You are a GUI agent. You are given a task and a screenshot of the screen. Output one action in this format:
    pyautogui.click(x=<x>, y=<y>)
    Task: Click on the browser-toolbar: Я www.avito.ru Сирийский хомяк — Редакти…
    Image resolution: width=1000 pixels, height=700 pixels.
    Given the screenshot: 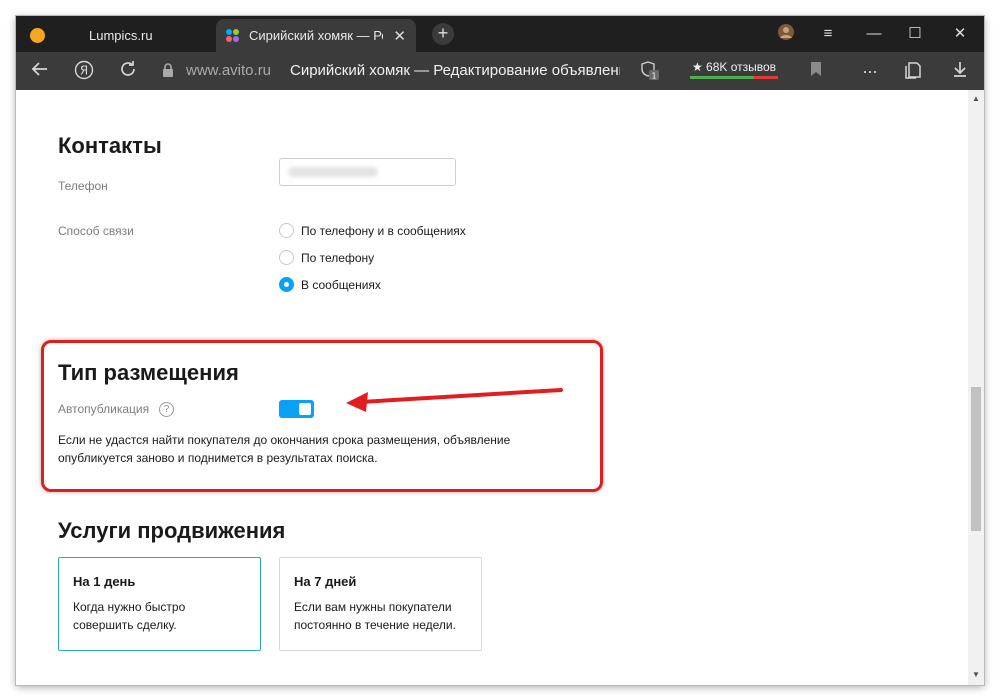 What is the action you would take?
    pyautogui.click(x=500, y=71)
    